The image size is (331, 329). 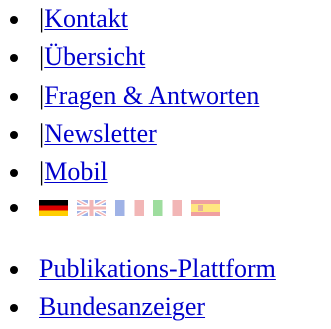 I want to click on list-item-content: |Kontakt, so click(x=83, y=19).